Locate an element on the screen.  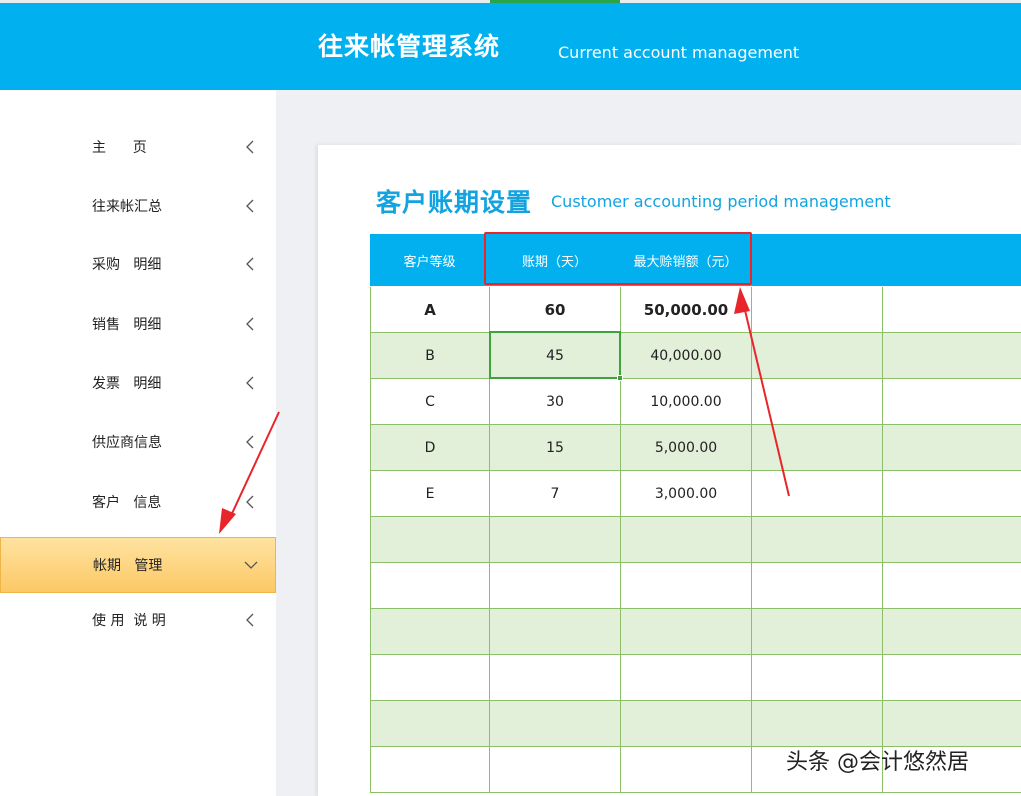
sidebar-item-home: 主 页 is located at coordinates (138, 147).